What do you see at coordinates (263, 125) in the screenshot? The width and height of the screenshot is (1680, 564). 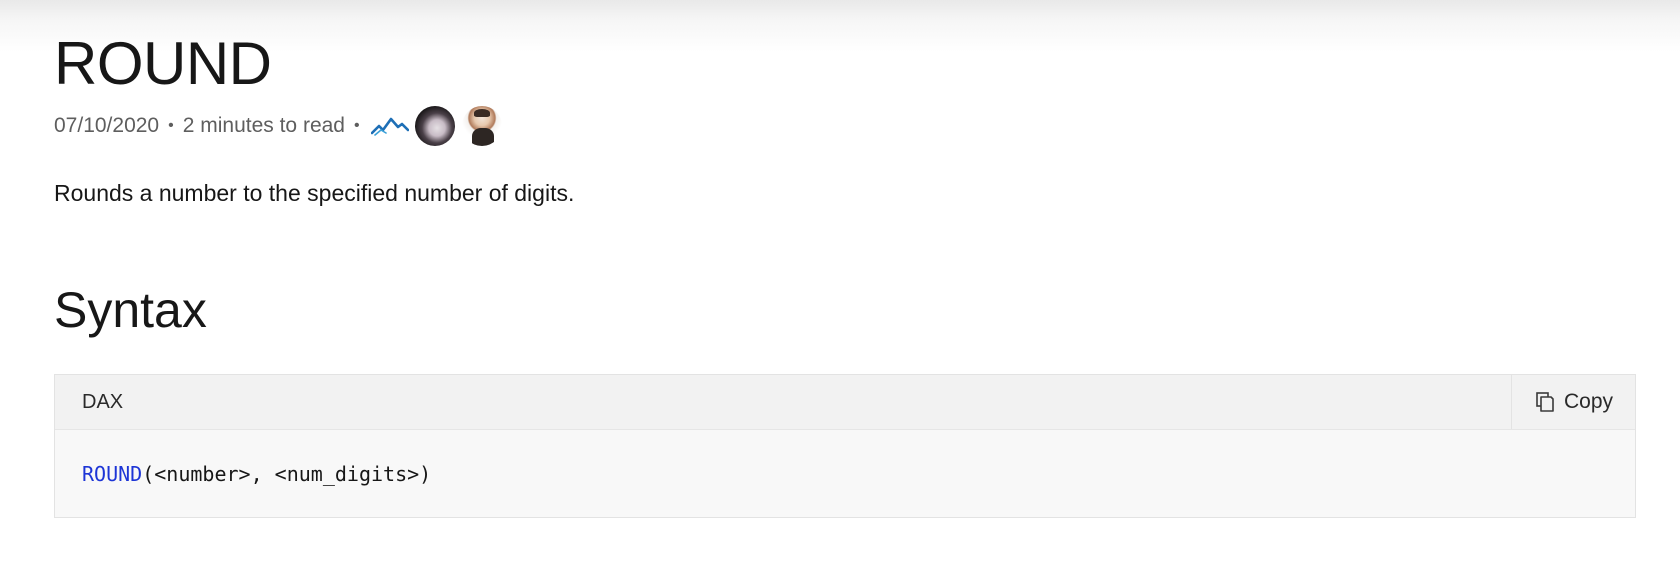 I see `read-time: 2 minutes to read` at bounding box center [263, 125].